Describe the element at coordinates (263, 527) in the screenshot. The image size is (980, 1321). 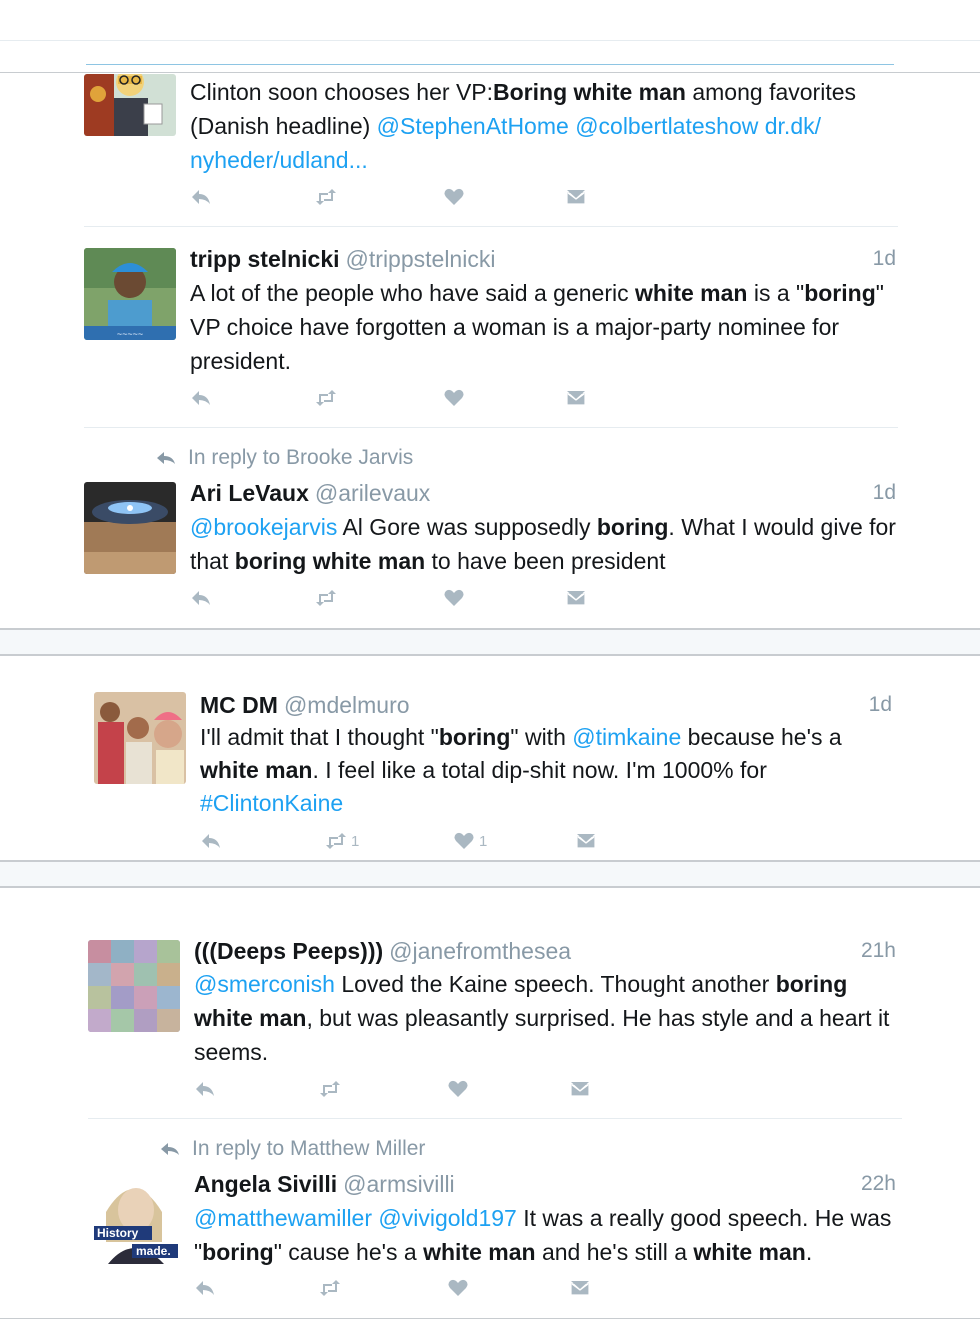
I see `tweet-link: @brookejarvis` at that location.